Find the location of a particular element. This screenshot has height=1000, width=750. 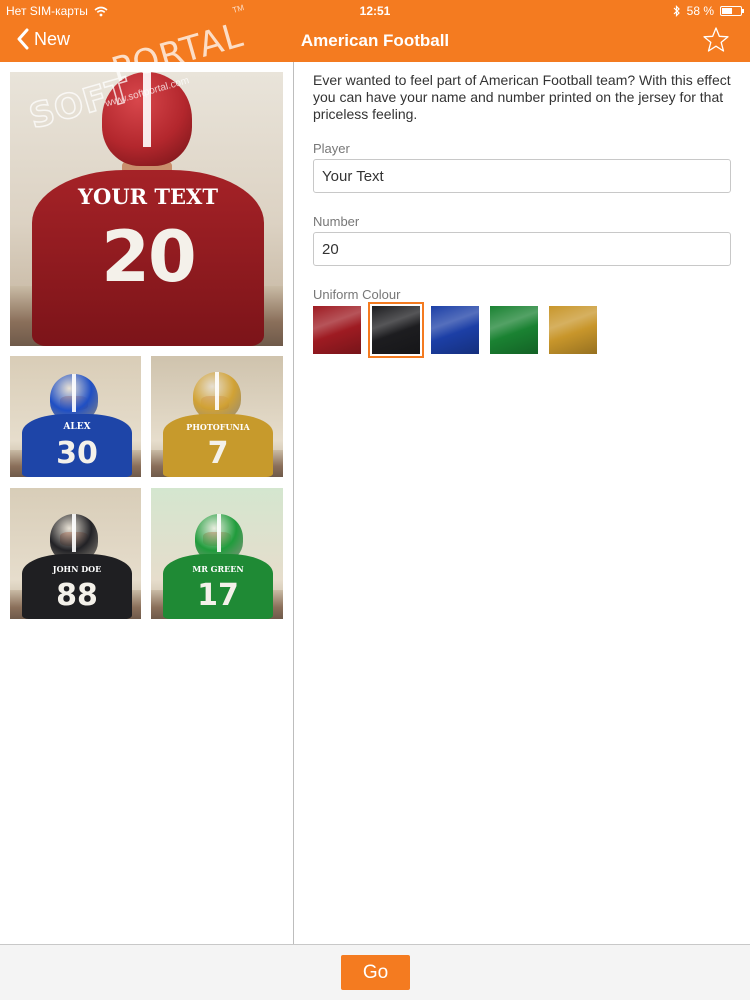

battery-level is located at coordinates (727, 11).